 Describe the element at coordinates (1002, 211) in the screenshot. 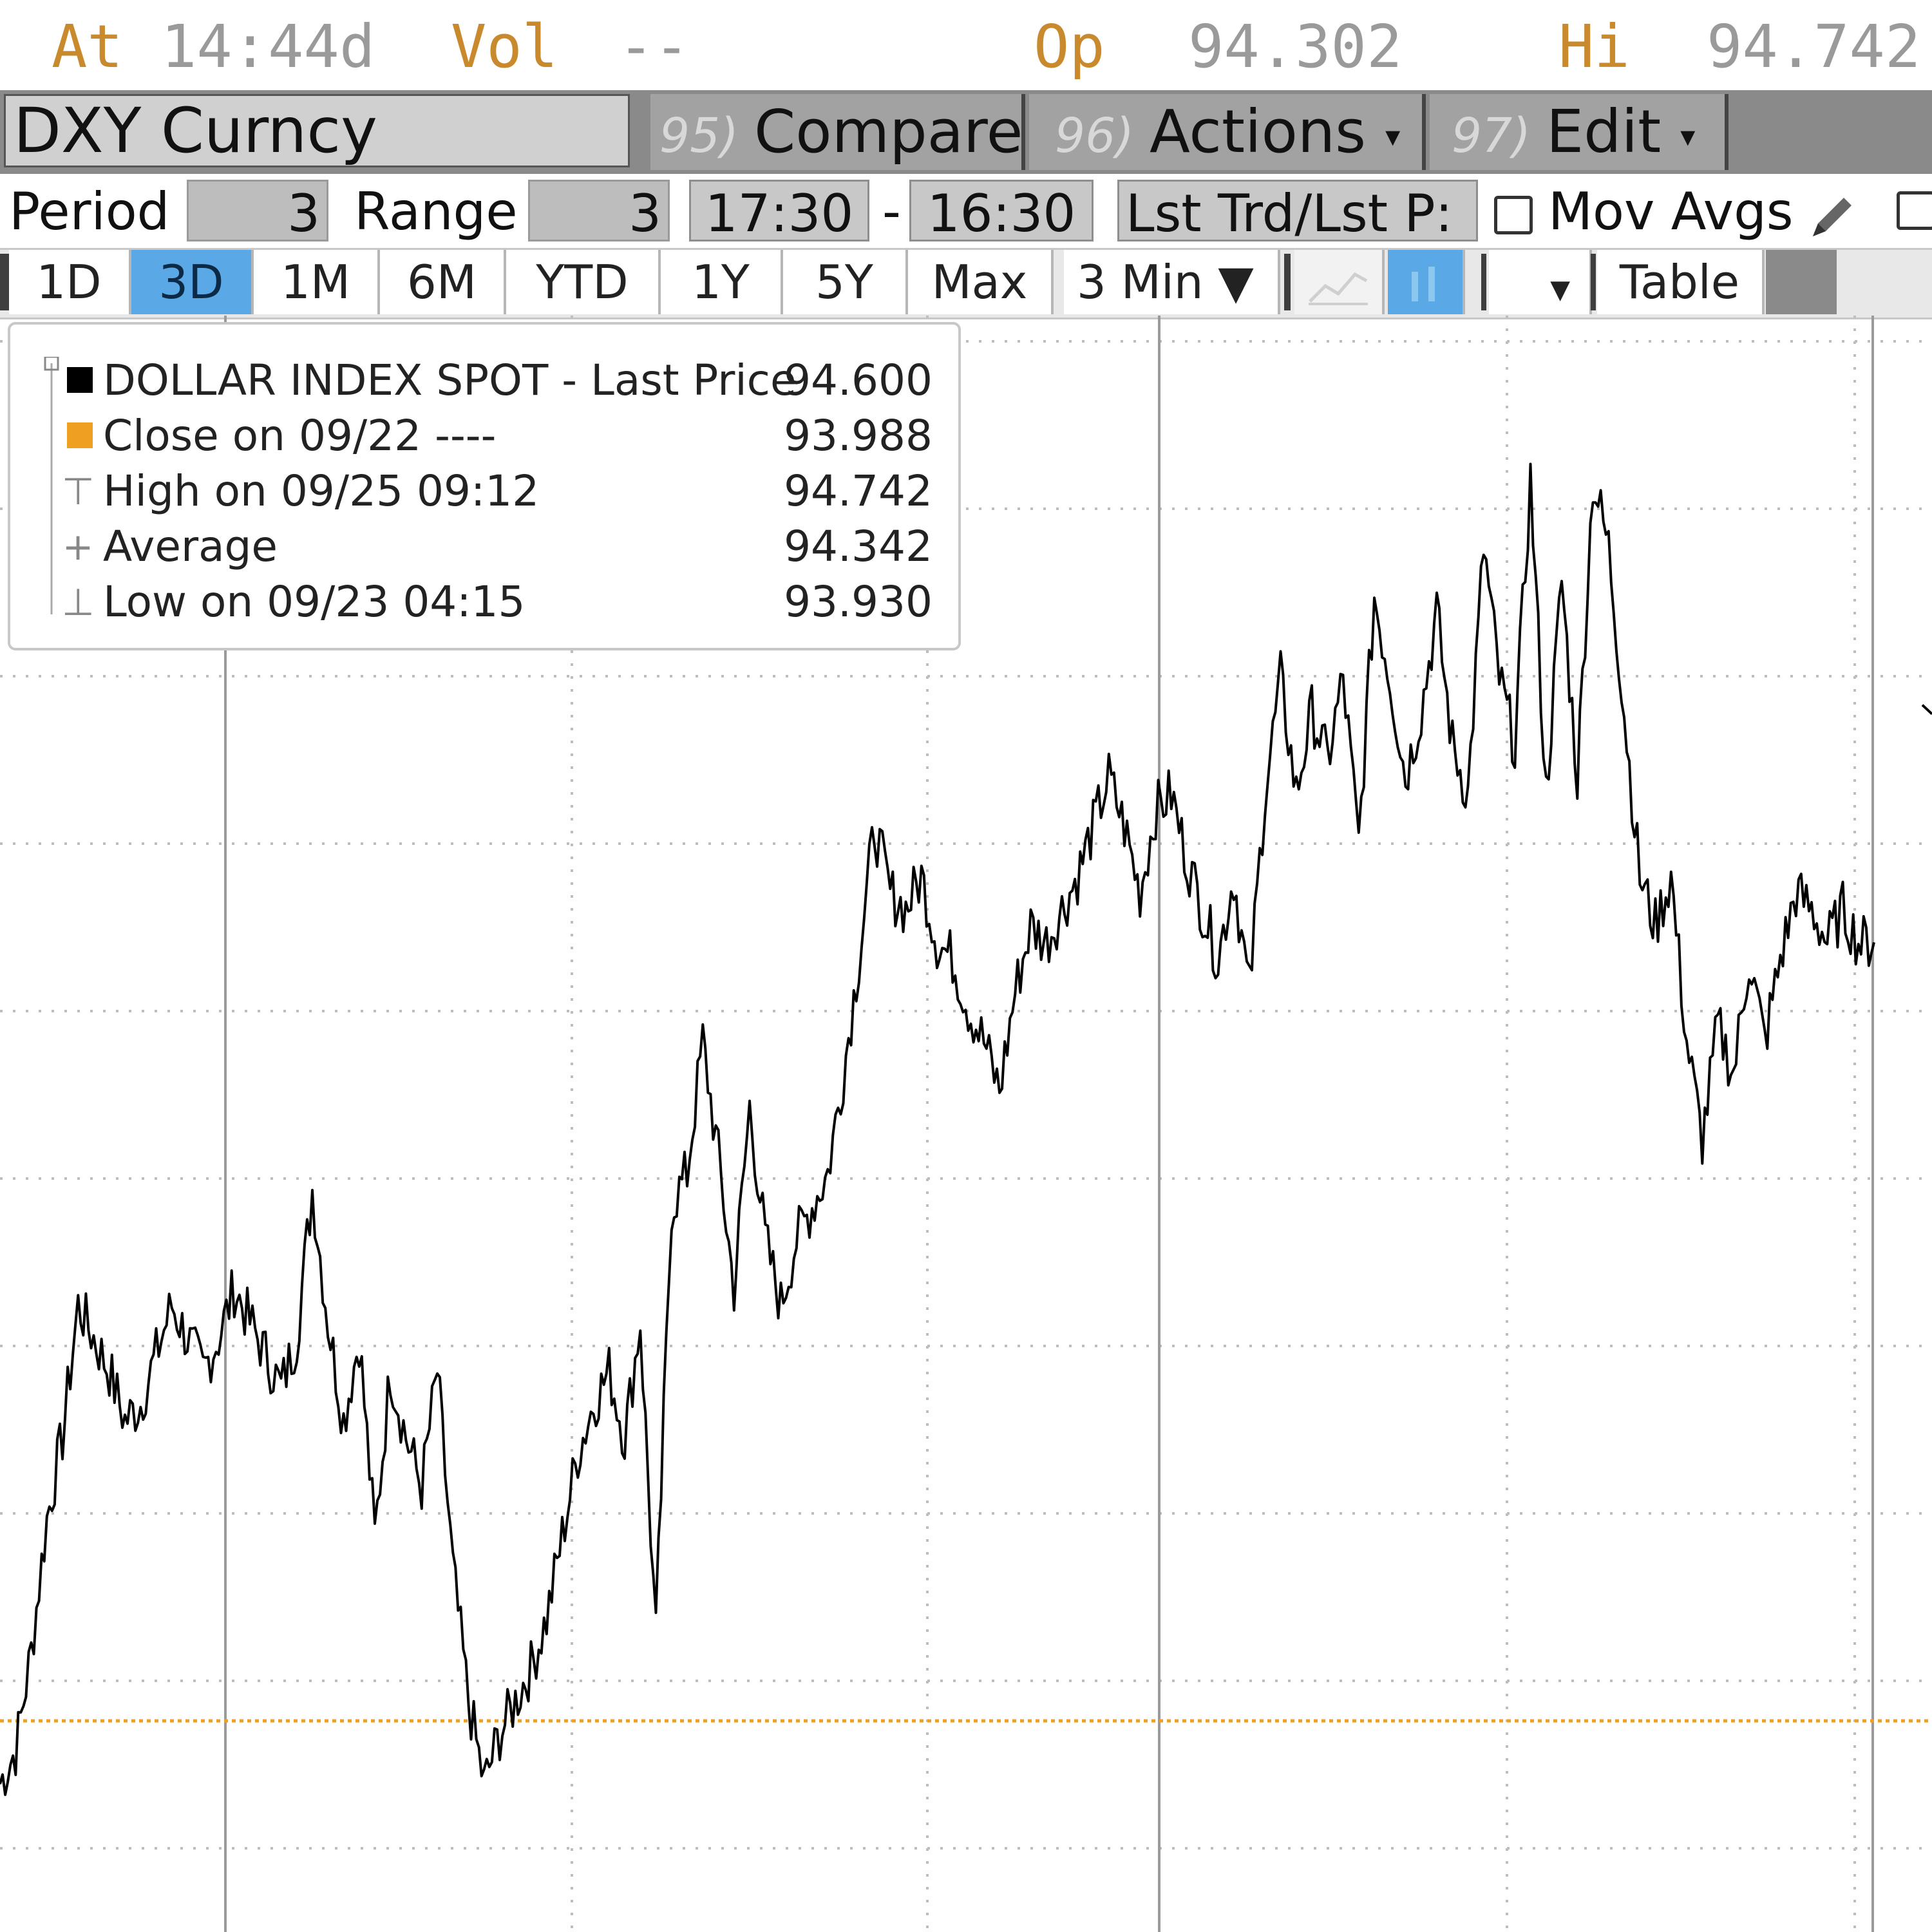

I see `end-time-input: 16:30` at that location.